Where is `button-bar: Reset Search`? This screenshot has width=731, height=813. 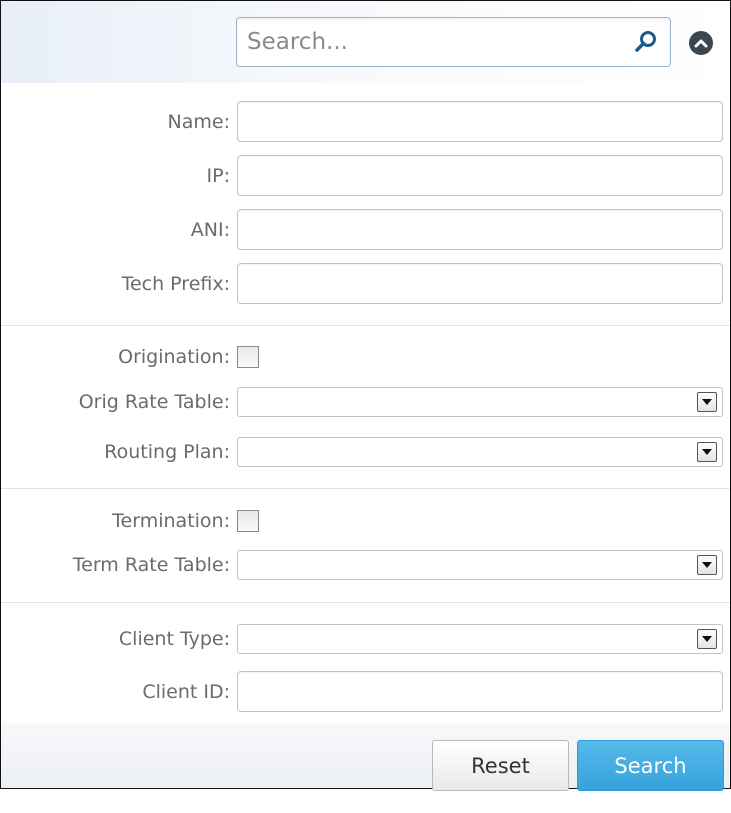 button-bar: Reset Search is located at coordinates (365, 757).